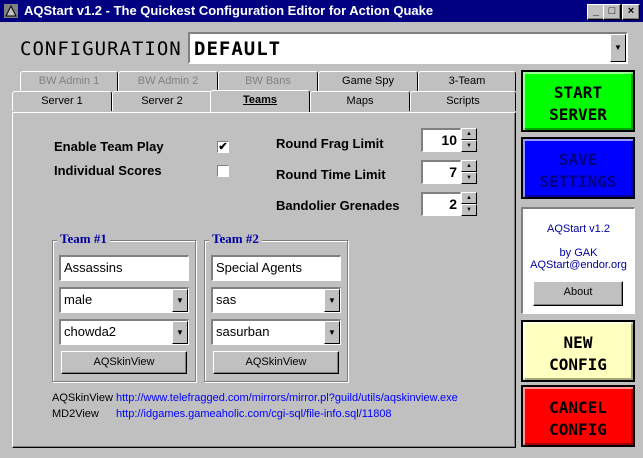 The image size is (643, 458). What do you see at coordinates (260, 101) in the screenshot?
I see `tab-teams: Teams` at bounding box center [260, 101].